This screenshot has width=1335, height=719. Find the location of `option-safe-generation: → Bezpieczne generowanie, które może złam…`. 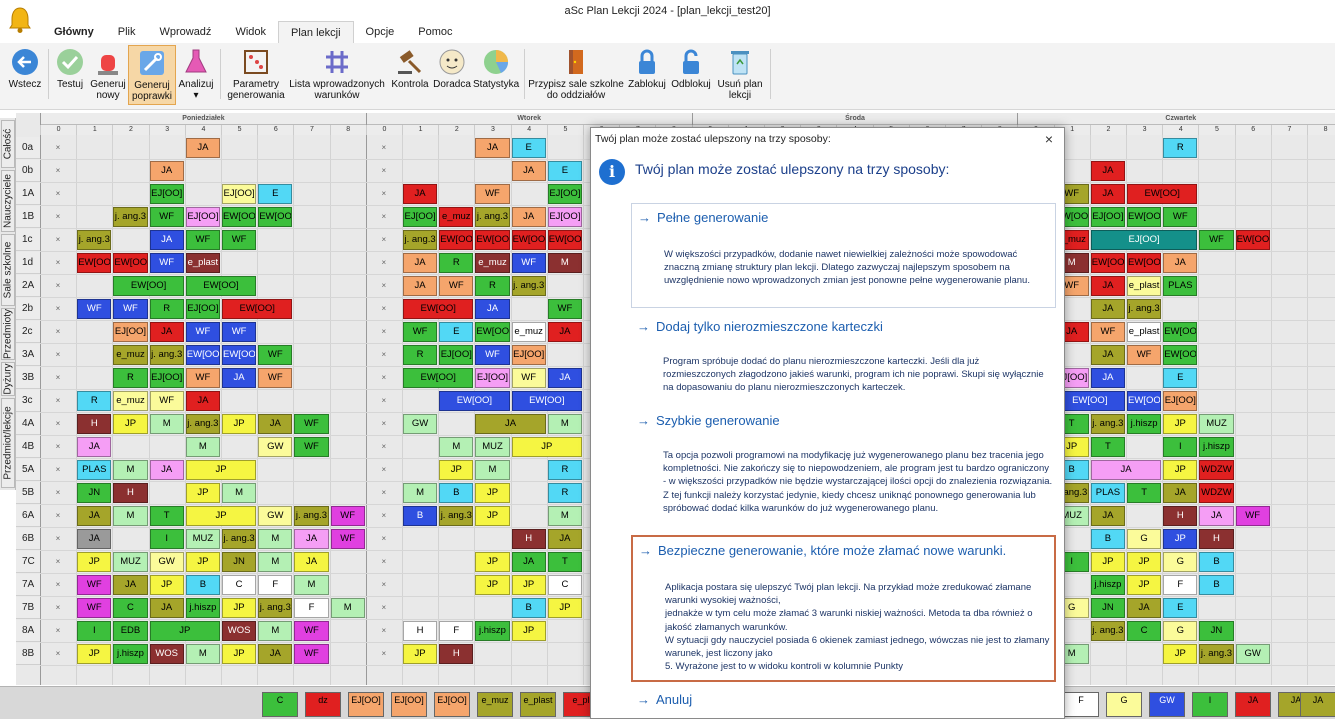

option-safe-generation: → Bezpieczne generowanie, które może złam… is located at coordinates (843, 608).